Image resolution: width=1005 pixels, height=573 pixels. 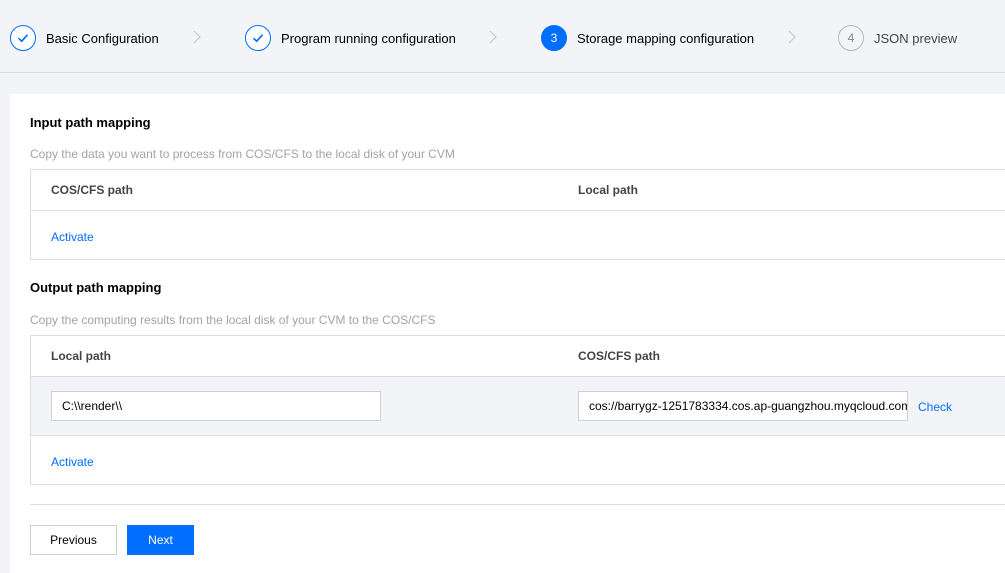 What do you see at coordinates (368, 38) in the screenshot?
I see `step-label: Program running configuration` at bounding box center [368, 38].